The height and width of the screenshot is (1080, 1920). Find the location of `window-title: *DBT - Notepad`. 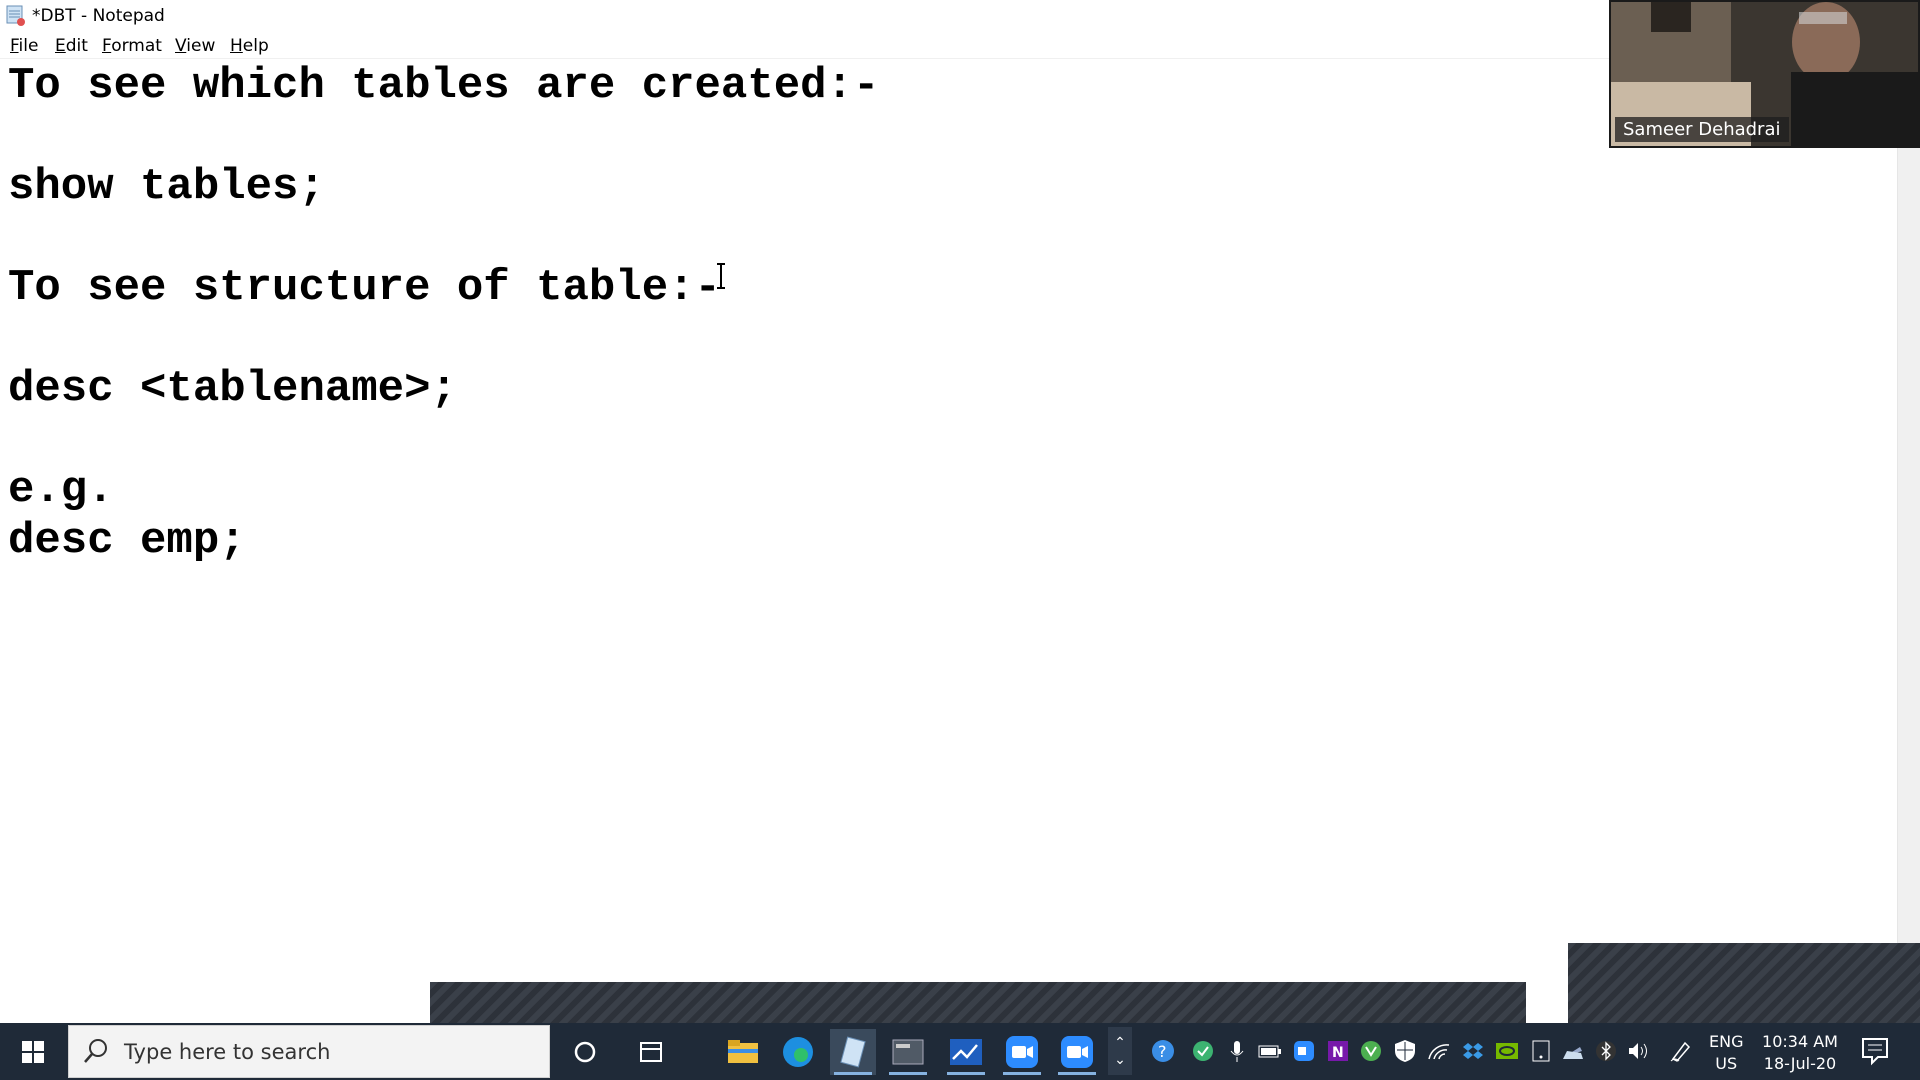

window-title: *DBT - Notepad is located at coordinates (98, 16).